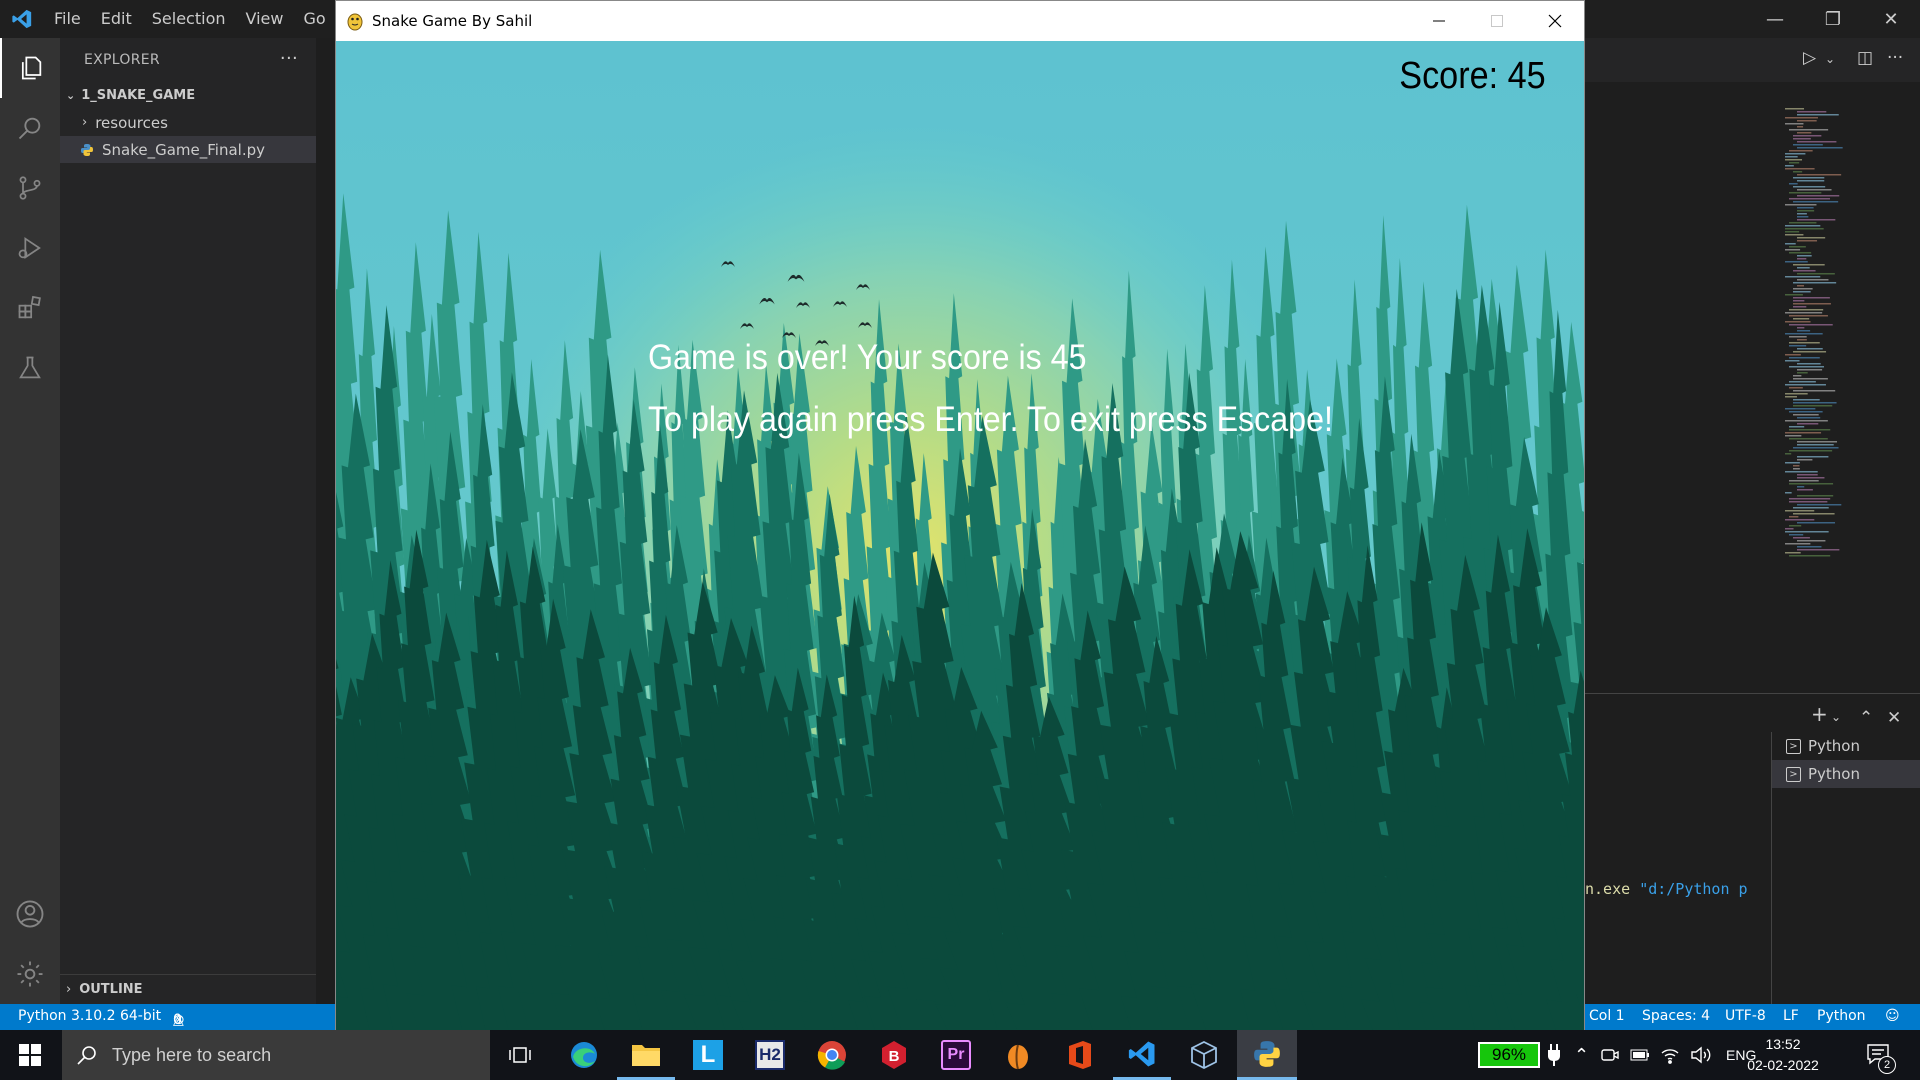  Describe the element at coordinates (1745, 1016) in the screenshot. I see `encoding: UTF-8` at that location.